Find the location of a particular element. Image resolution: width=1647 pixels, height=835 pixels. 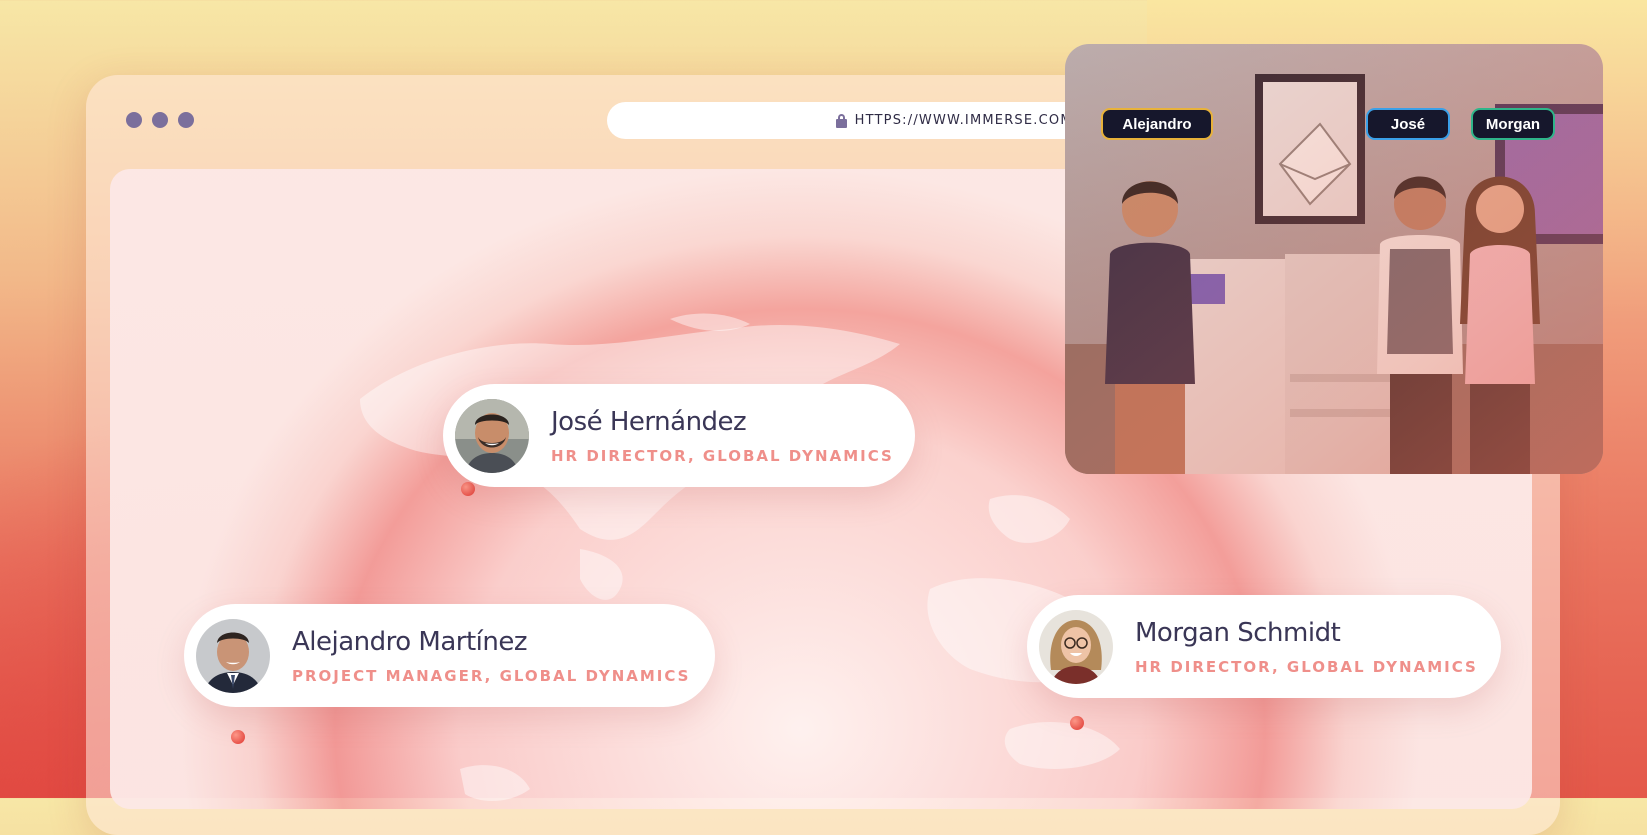

person-name: Morgan Schmidt is located at coordinates (1238, 632).